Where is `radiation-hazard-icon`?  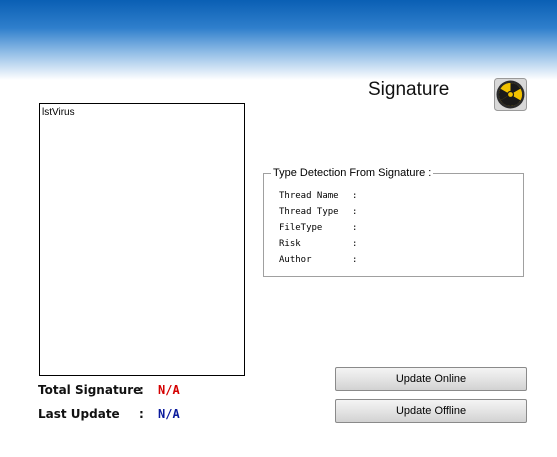 radiation-hazard-icon is located at coordinates (510, 94).